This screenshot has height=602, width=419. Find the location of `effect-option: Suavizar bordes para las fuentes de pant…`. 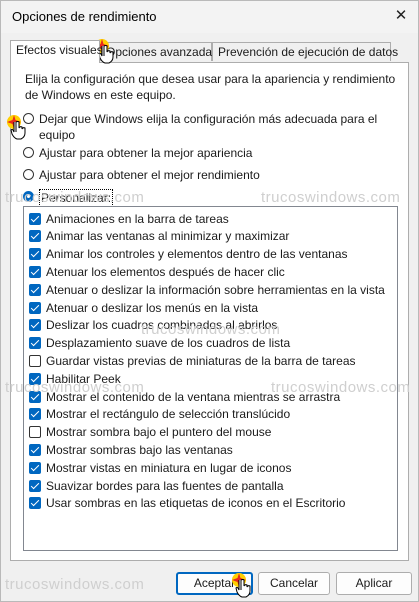

effect-option: Suavizar bordes para las fuentes de pant… is located at coordinates (156, 485).